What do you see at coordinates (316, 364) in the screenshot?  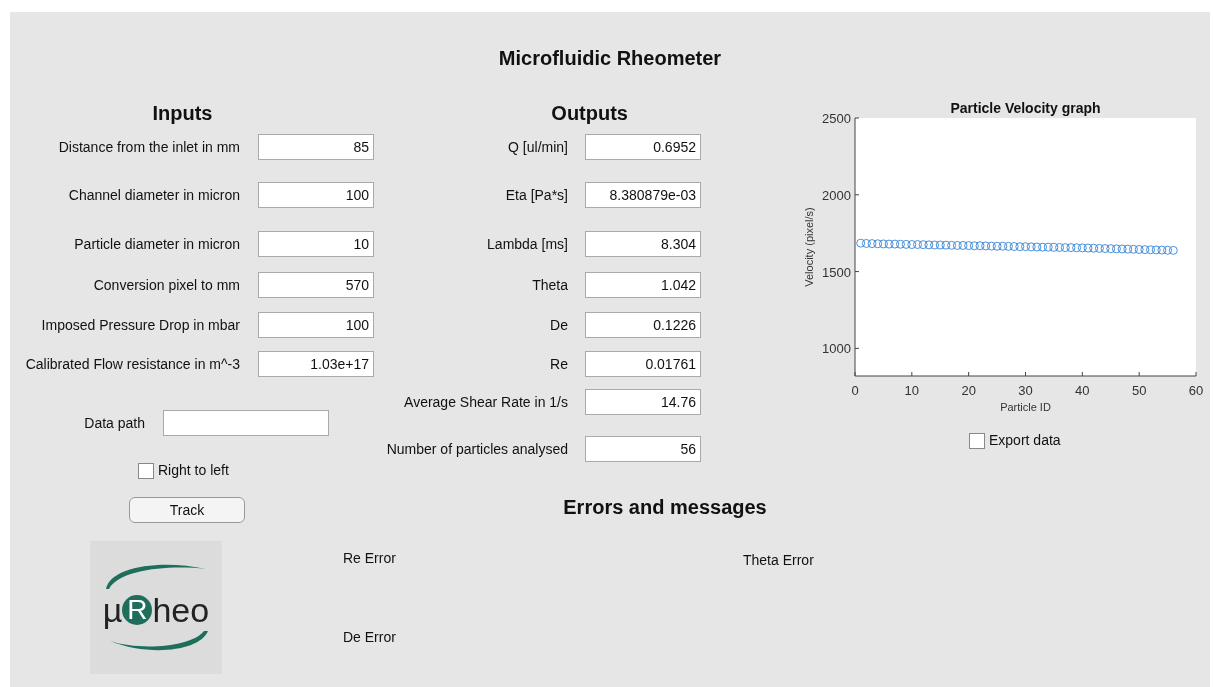 I see `value-field: 1.03e+17` at bounding box center [316, 364].